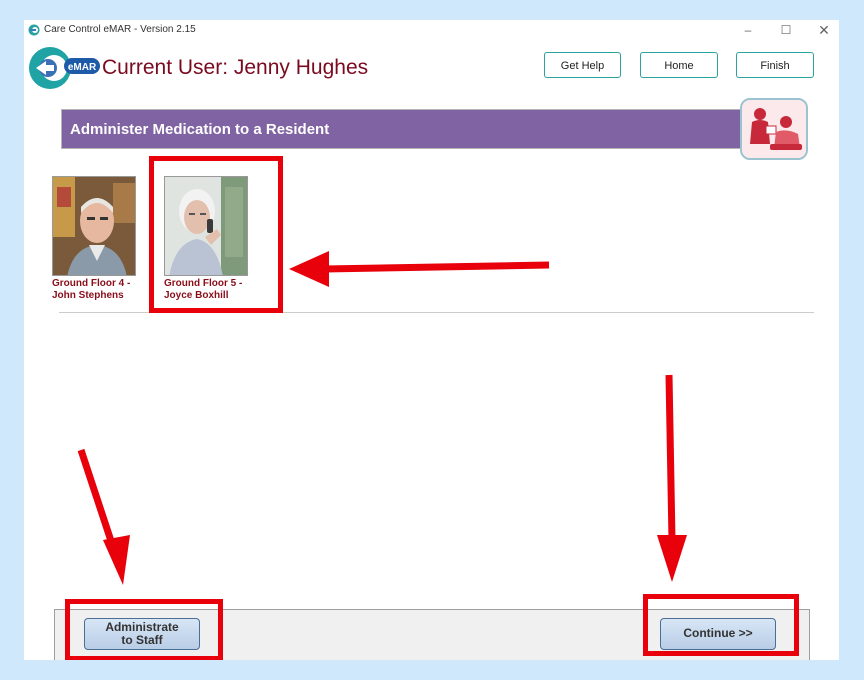 The width and height of the screenshot is (864, 680). Describe the element at coordinates (103, 516) in the screenshot. I see `arrow-to-staff-button` at that location.